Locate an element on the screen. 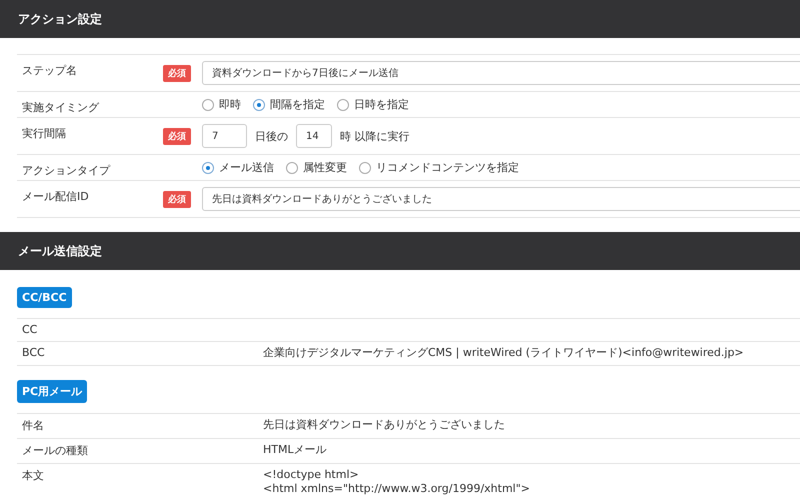 This screenshot has width=800, height=500. group-tag: CC/BCC is located at coordinates (44, 297).